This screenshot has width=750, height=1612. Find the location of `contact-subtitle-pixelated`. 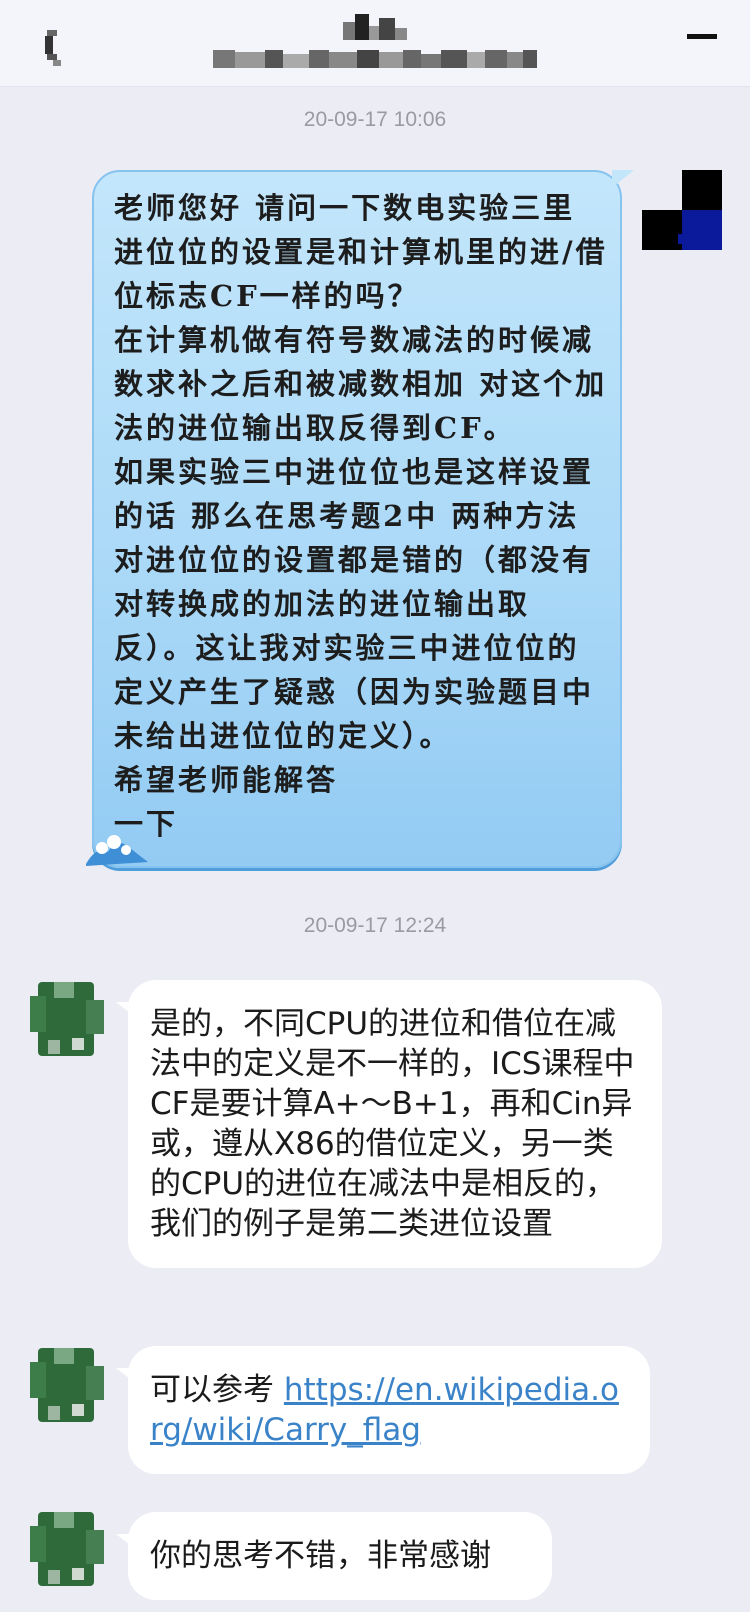

contact-subtitle-pixelated is located at coordinates (375, 61).